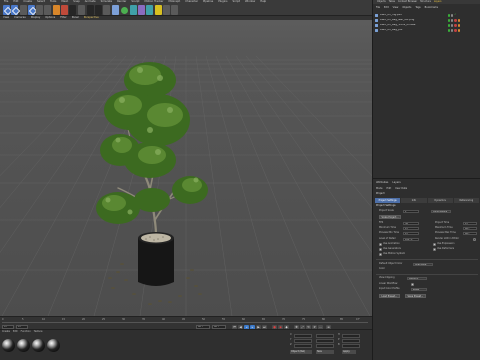 The width and height of the screenshot is (480, 360). Describe the element at coordinates (470, 223) in the screenshot. I see `project-time-field: 0 F` at that location.